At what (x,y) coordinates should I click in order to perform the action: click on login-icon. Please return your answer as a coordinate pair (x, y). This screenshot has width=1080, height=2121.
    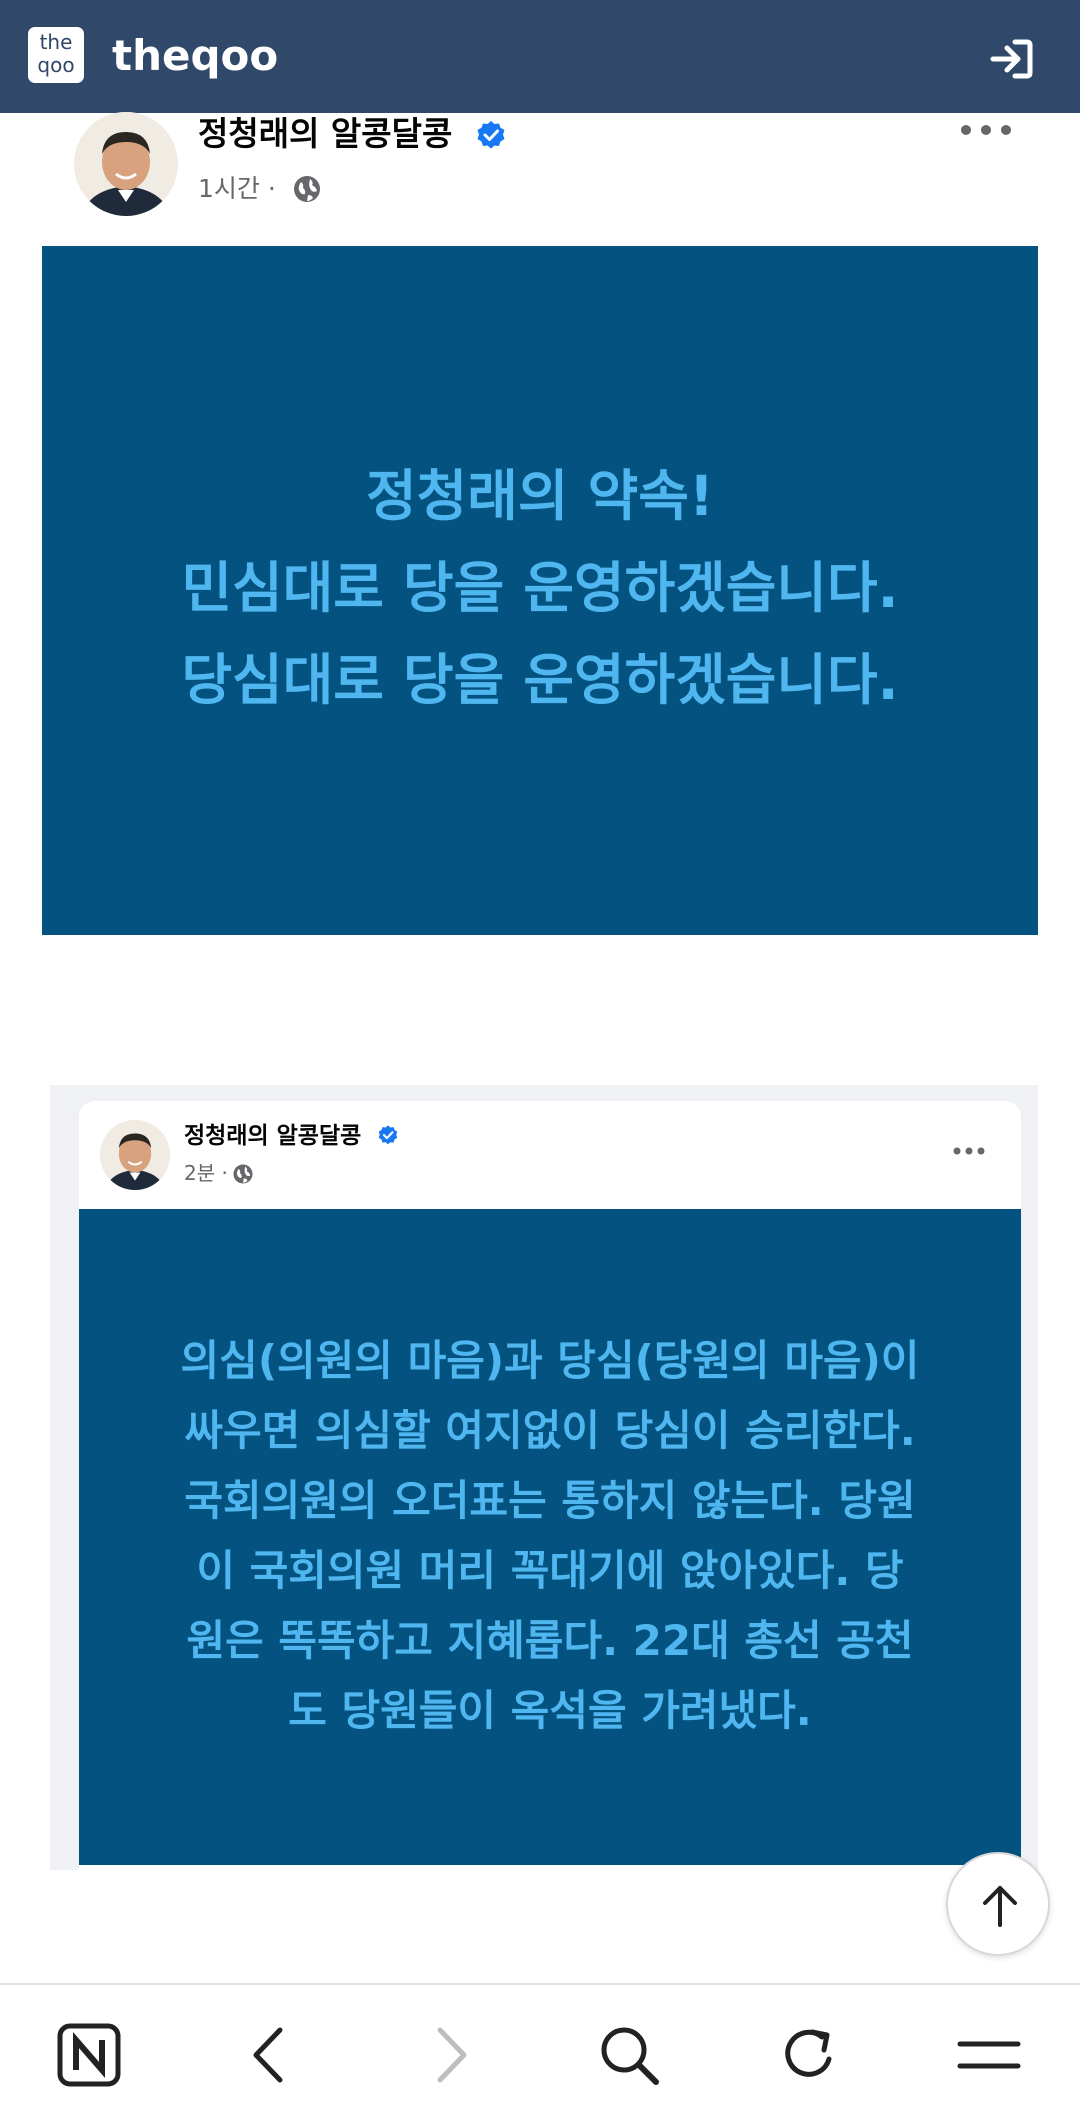
    Looking at the image, I should click on (1012, 59).